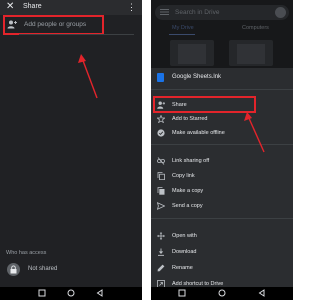 The height and width of the screenshot is (300, 320). Describe the element at coordinates (13, 269) in the screenshot. I see `lock-icon` at that location.